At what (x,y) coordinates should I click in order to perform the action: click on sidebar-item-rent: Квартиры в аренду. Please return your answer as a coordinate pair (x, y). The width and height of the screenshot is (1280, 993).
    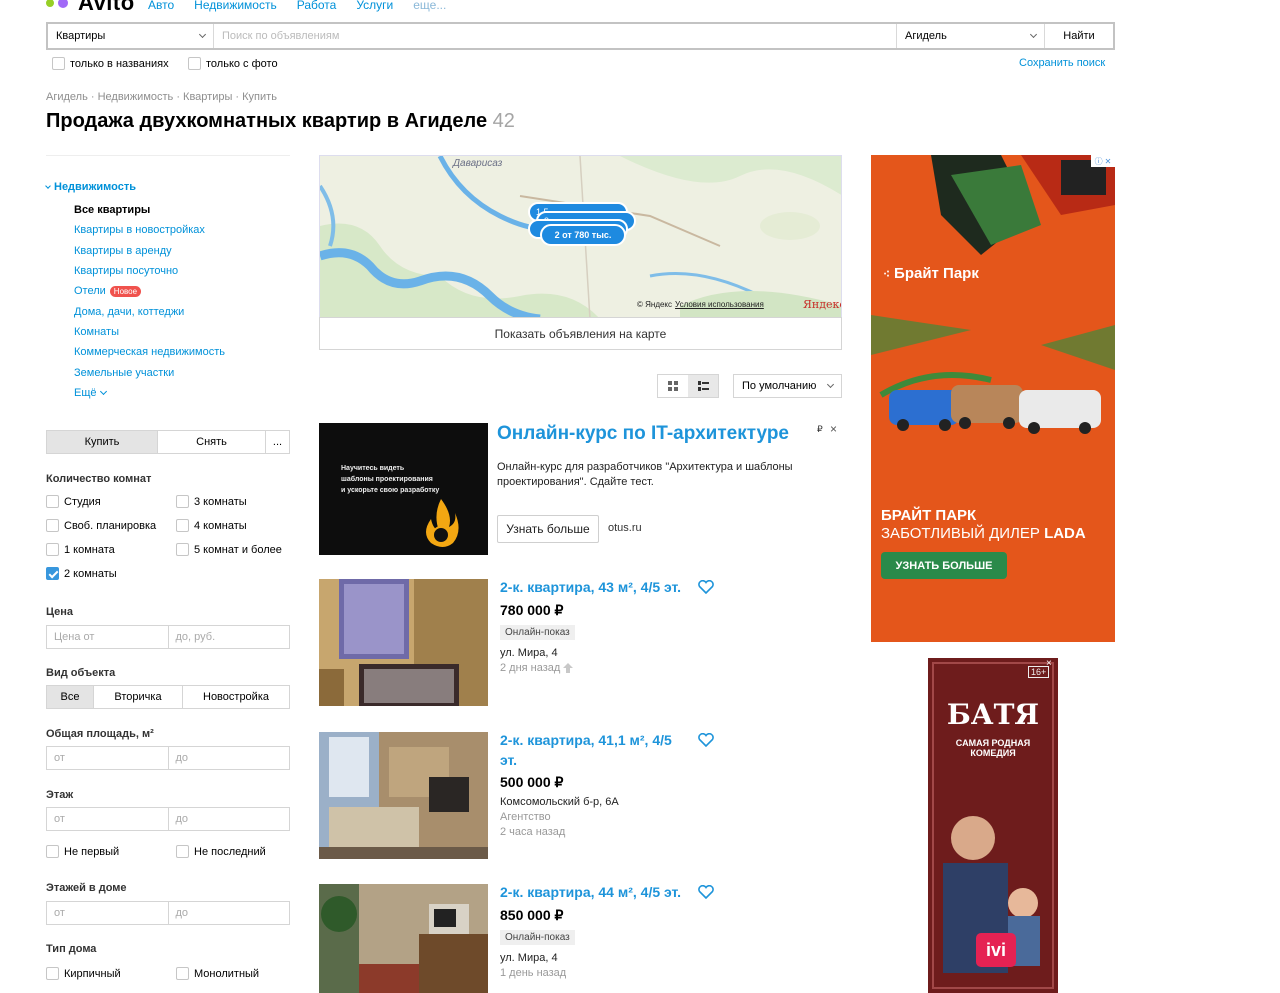
    Looking at the image, I should click on (149, 251).